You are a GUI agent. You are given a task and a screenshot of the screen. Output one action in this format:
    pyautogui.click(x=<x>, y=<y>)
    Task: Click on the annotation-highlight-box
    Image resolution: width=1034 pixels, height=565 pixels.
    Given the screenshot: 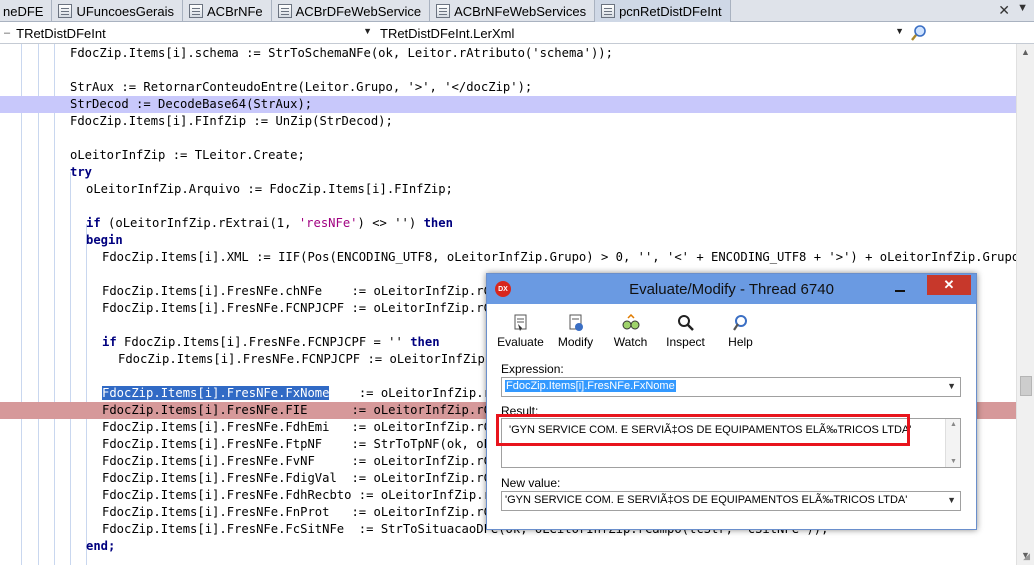 What is the action you would take?
    pyautogui.click(x=703, y=430)
    